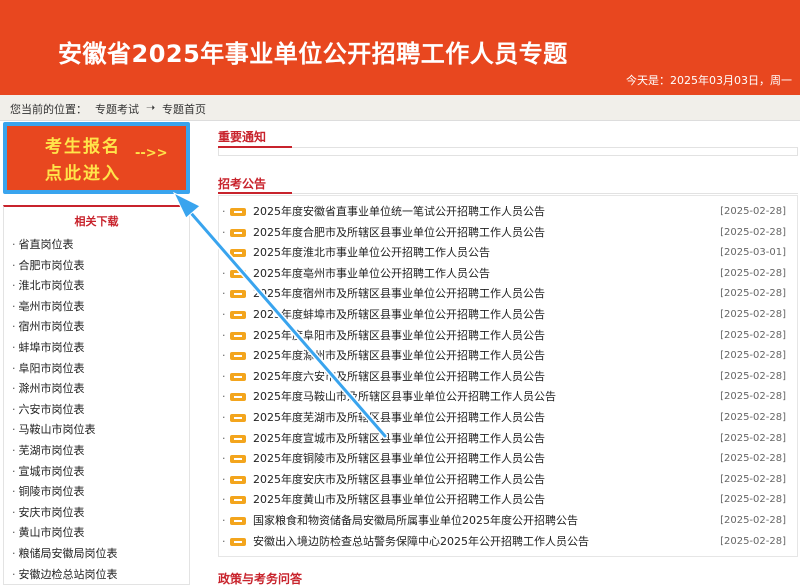 The image size is (800, 587). What do you see at coordinates (100, 327) in the screenshot?
I see `download-link: 宿州市岗位表` at bounding box center [100, 327].